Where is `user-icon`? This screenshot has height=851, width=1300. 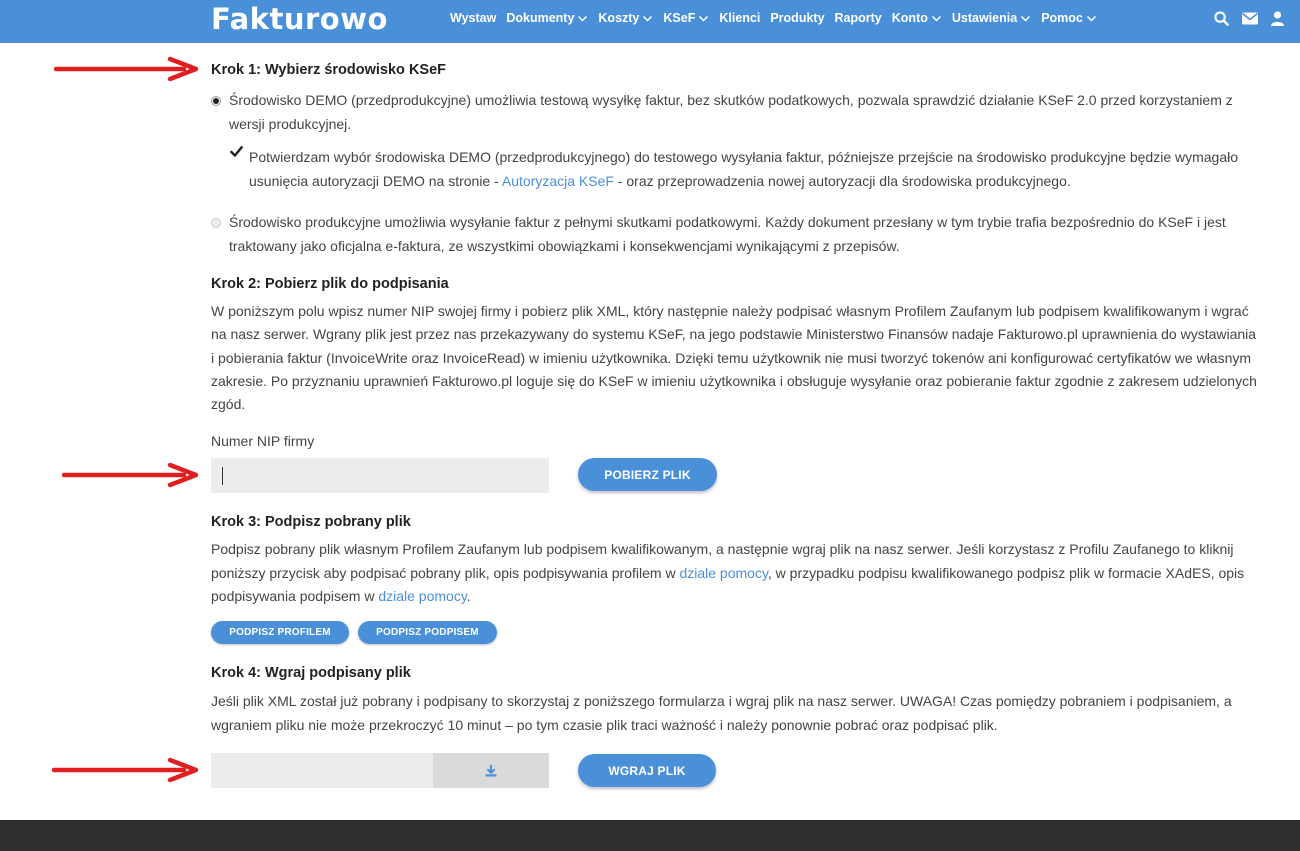 user-icon is located at coordinates (1277, 18).